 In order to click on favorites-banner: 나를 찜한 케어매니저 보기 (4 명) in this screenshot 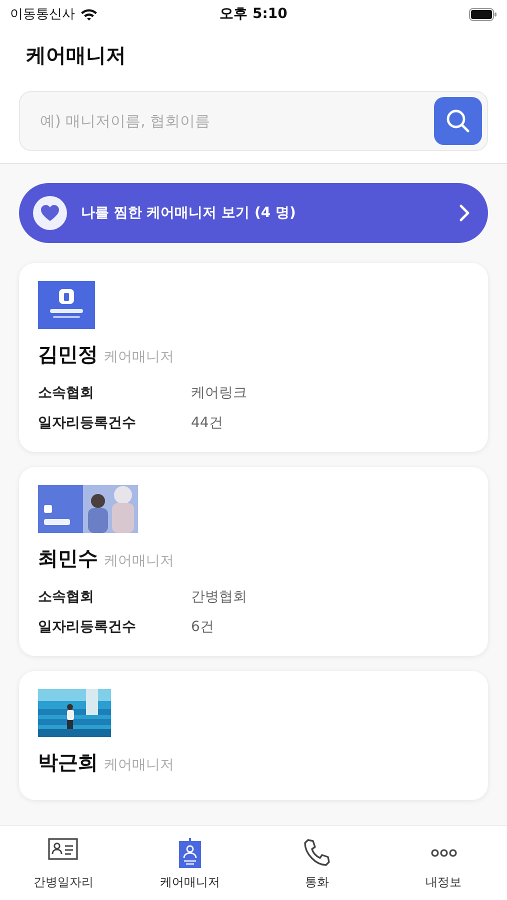, I will do `click(253, 213)`.